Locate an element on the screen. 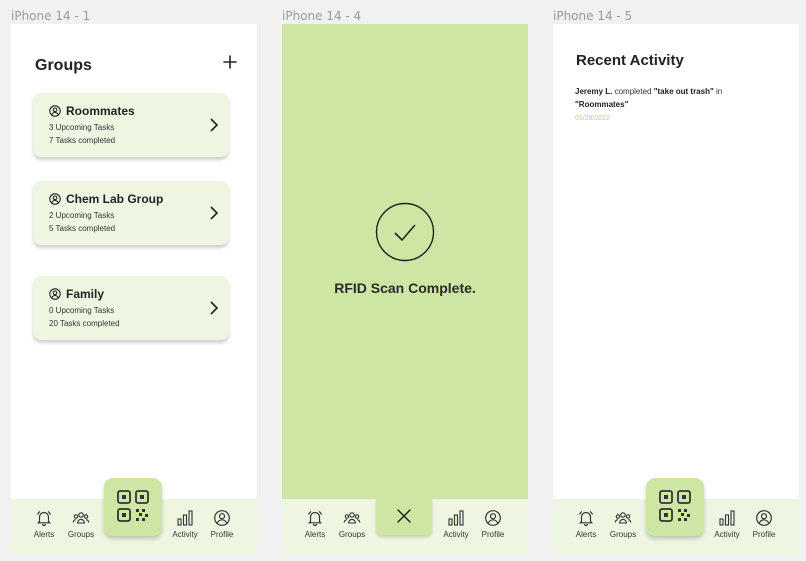  plus-icon is located at coordinates (230, 62).